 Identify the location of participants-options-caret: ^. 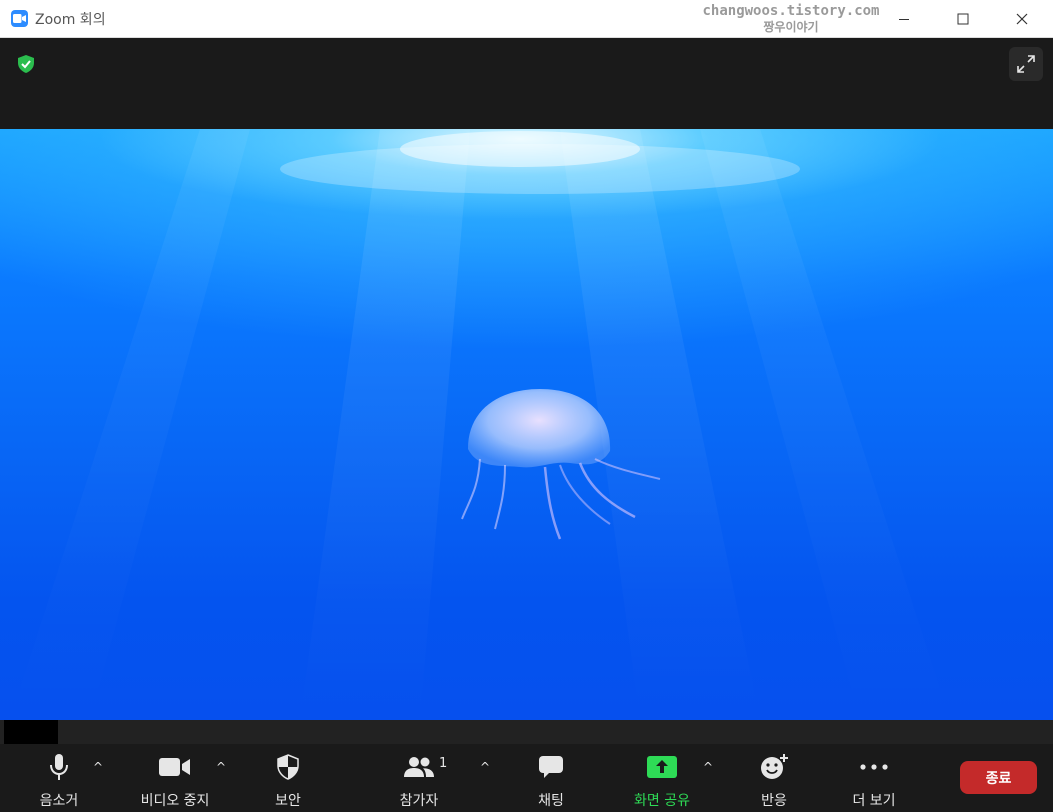
(485, 767).